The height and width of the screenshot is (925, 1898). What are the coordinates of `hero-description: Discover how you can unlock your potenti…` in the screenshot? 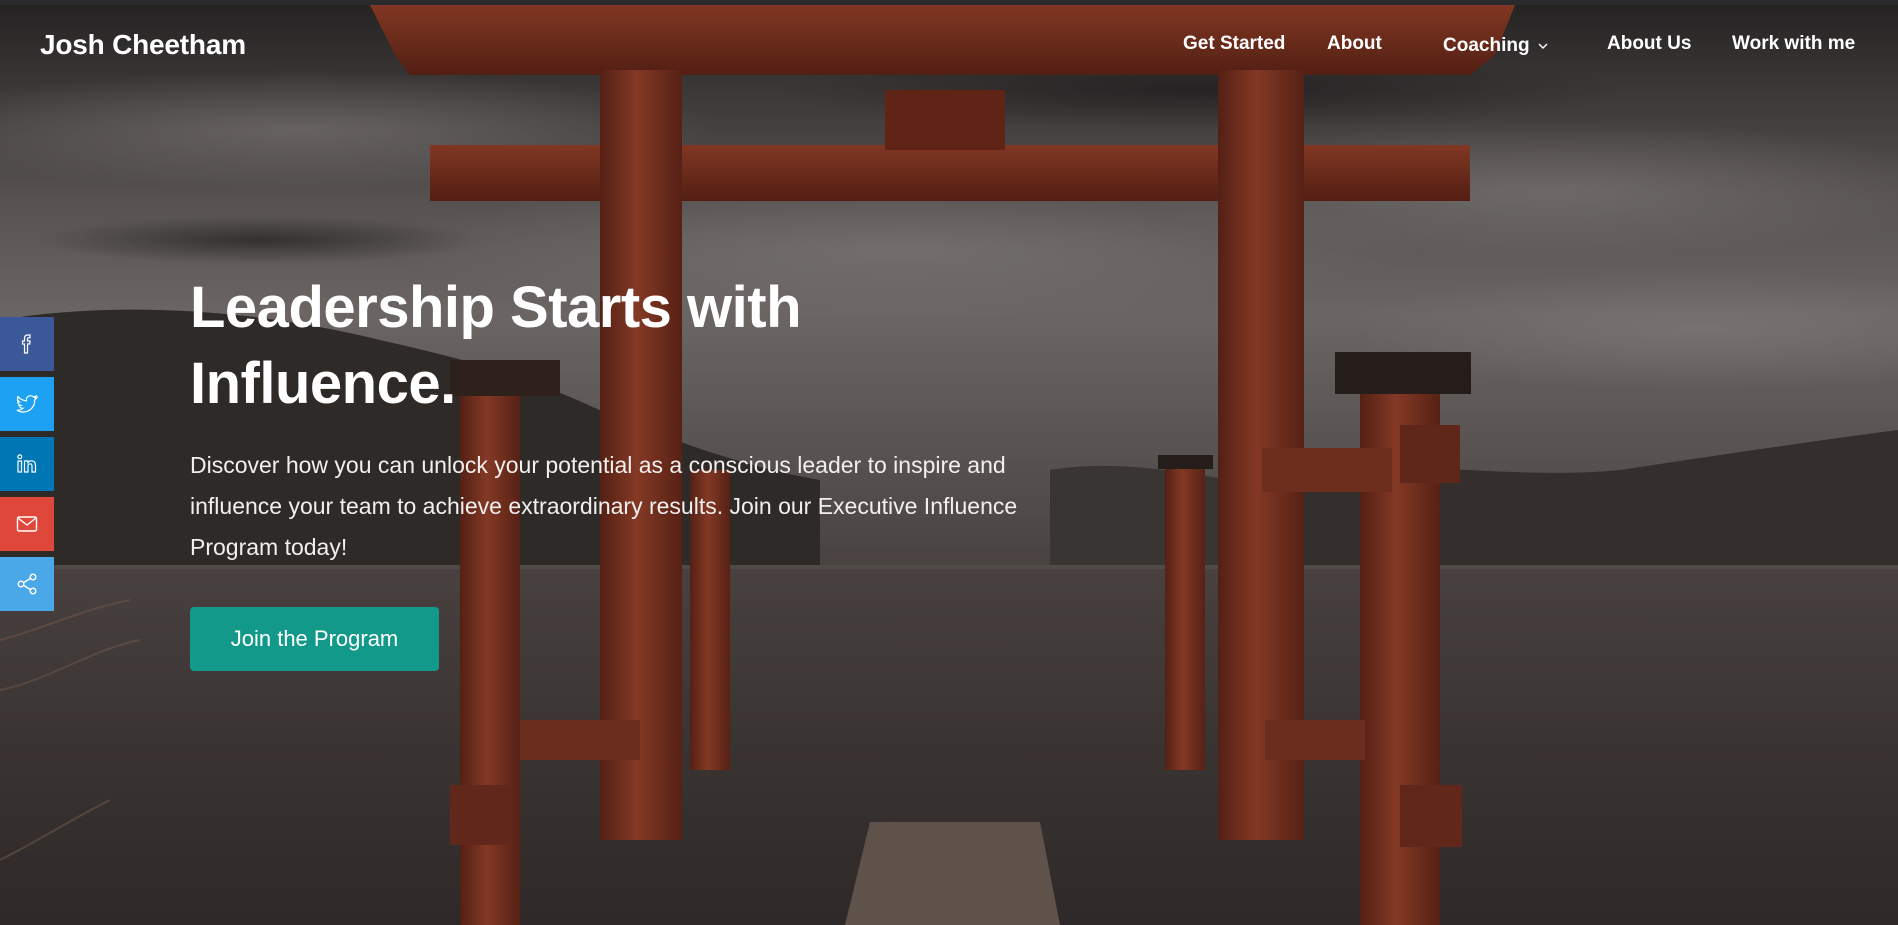 It's located at (604, 506).